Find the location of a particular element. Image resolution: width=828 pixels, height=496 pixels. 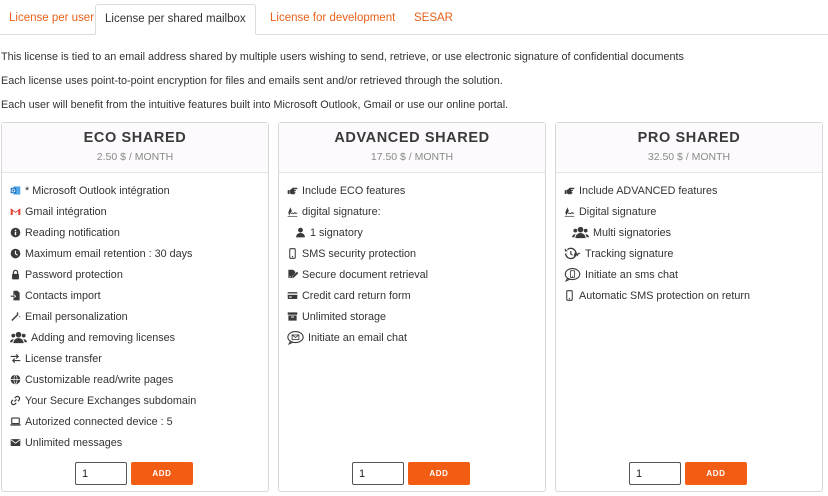

feature-item: Initiate an sms chat is located at coordinates (690, 274).